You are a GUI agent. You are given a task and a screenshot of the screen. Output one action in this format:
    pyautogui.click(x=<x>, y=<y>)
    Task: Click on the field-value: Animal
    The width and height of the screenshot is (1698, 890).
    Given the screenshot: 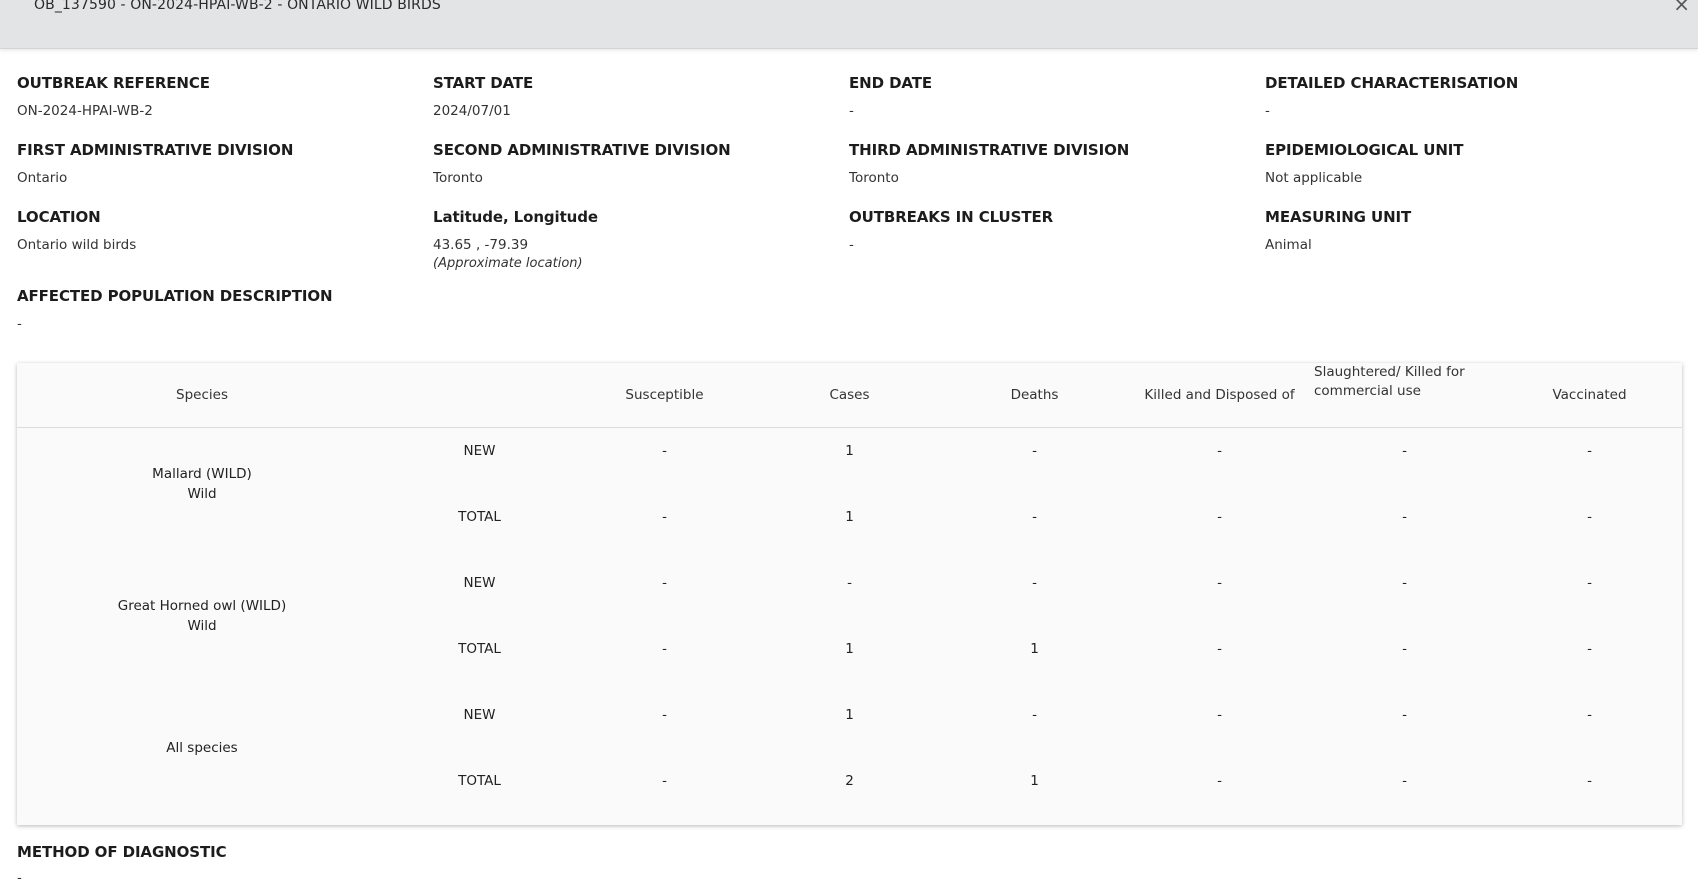 What is the action you would take?
    pyautogui.click(x=1288, y=245)
    